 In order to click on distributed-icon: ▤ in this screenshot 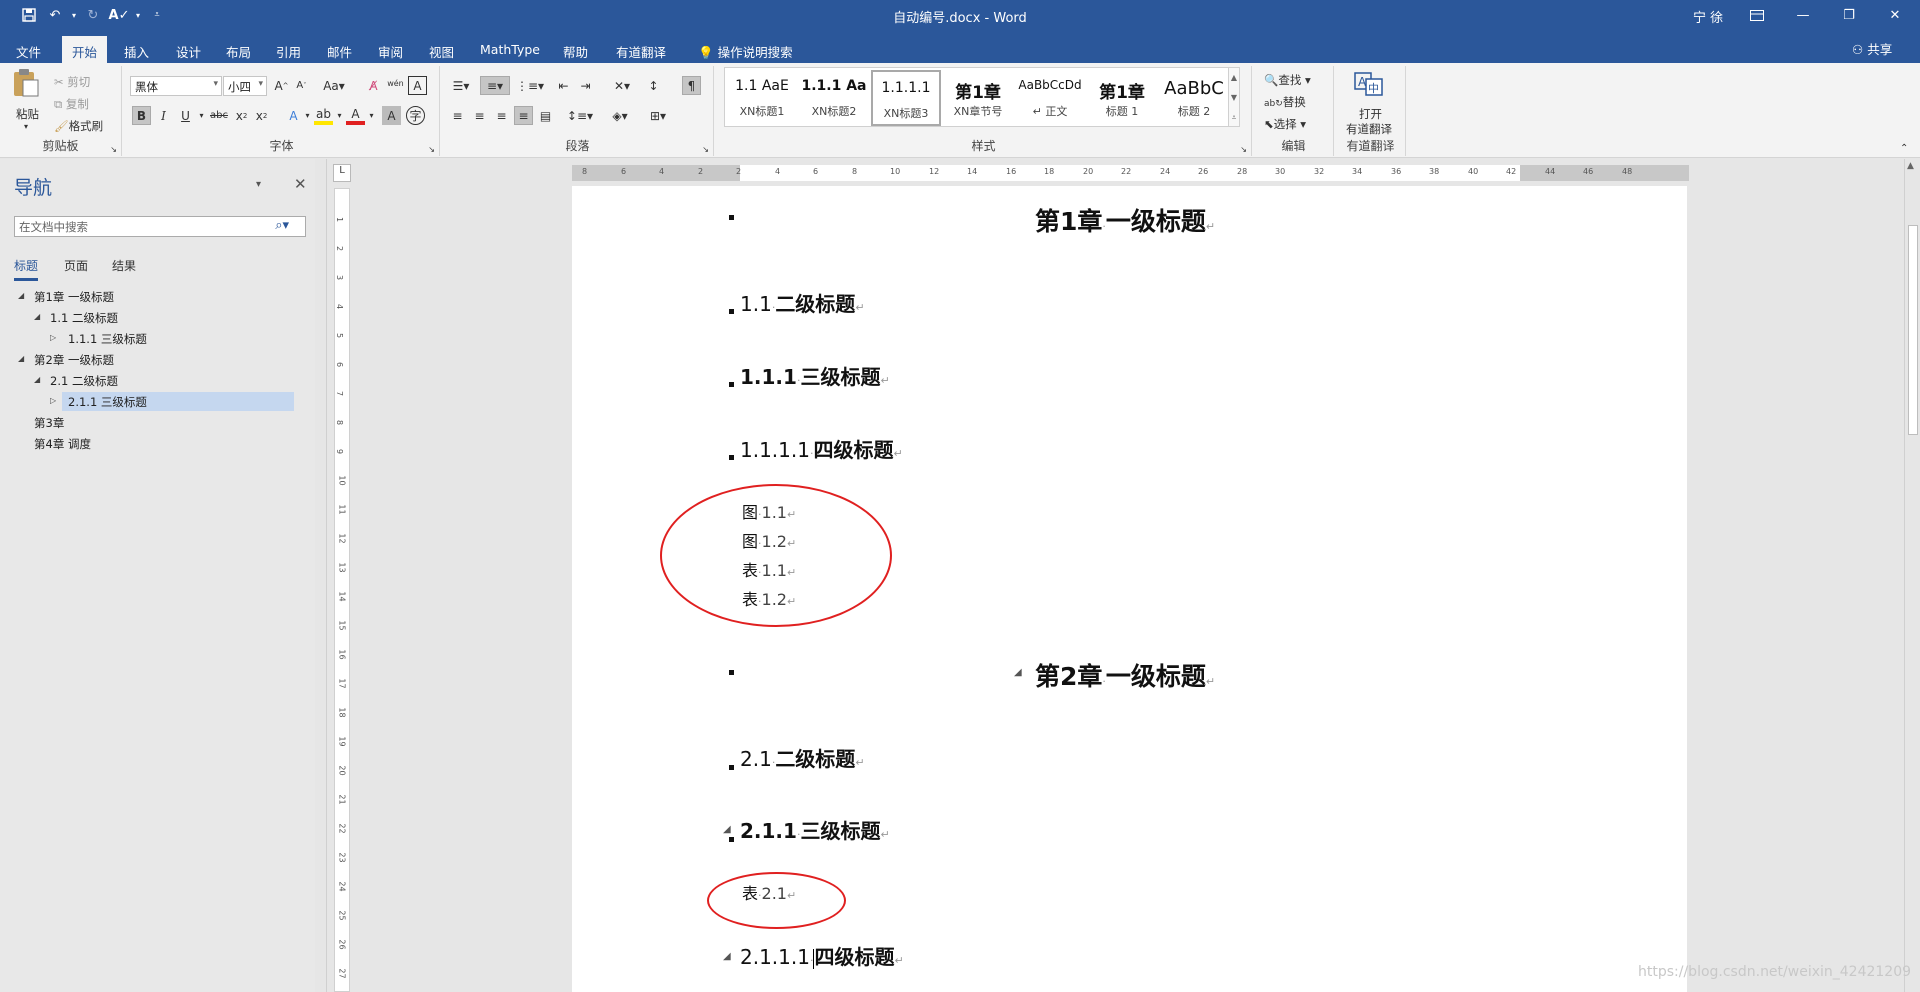, I will do `click(545, 115)`.